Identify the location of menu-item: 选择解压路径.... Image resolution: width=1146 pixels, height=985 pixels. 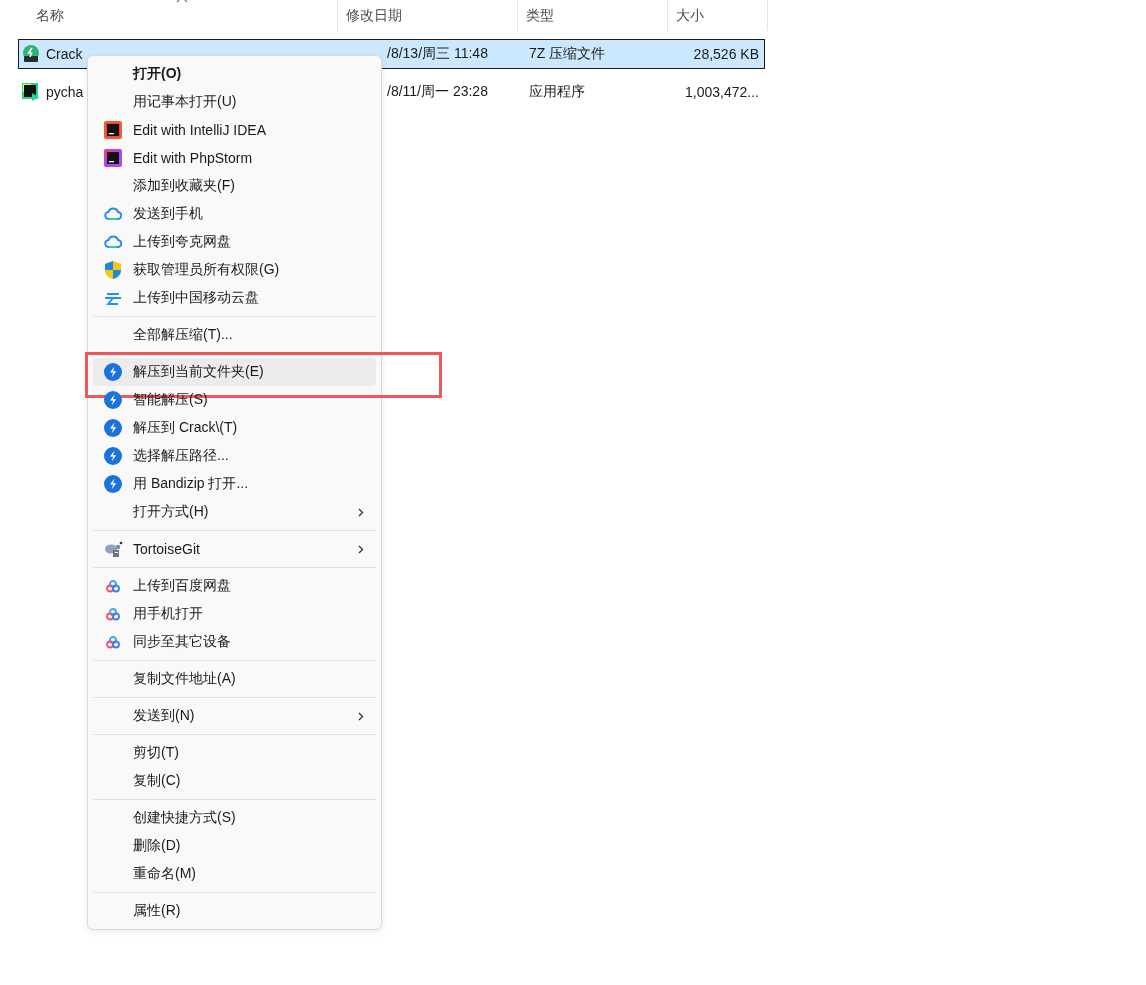
(234, 456).